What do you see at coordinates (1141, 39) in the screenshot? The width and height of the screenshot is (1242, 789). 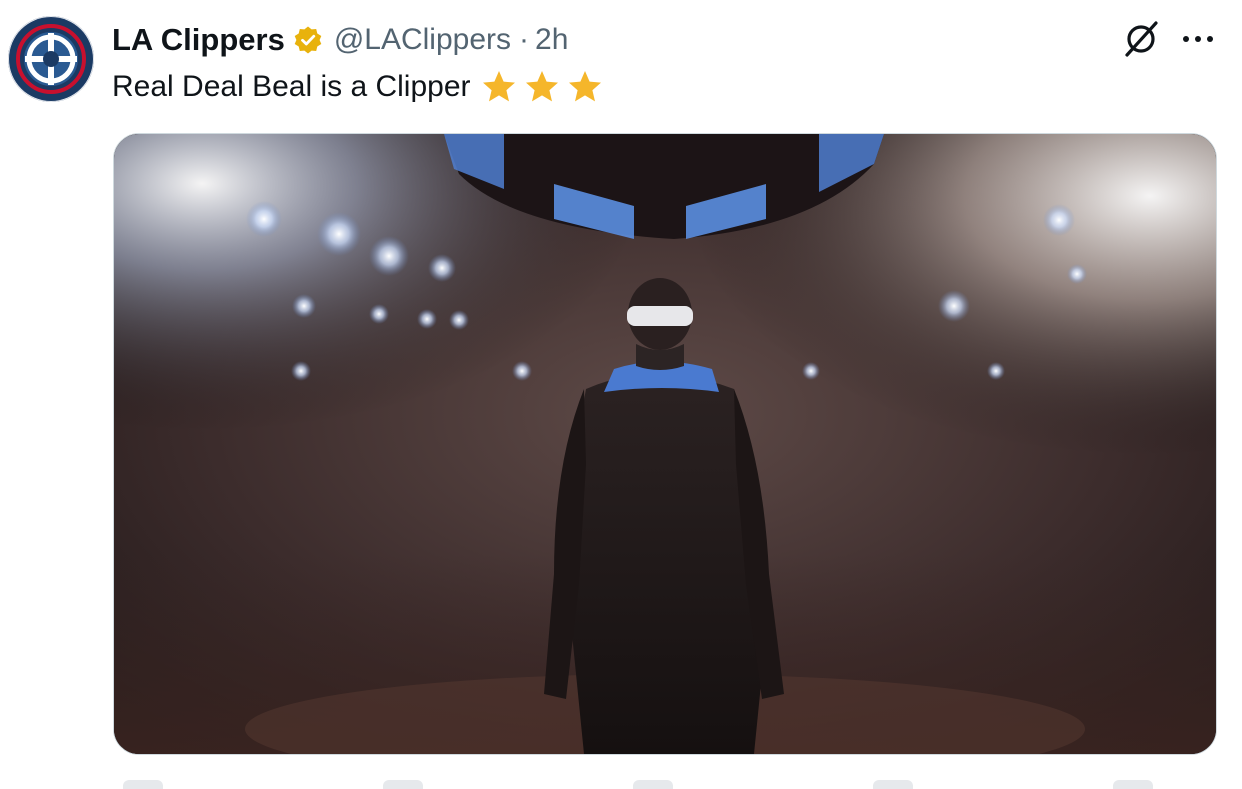 I see `grok-icon` at bounding box center [1141, 39].